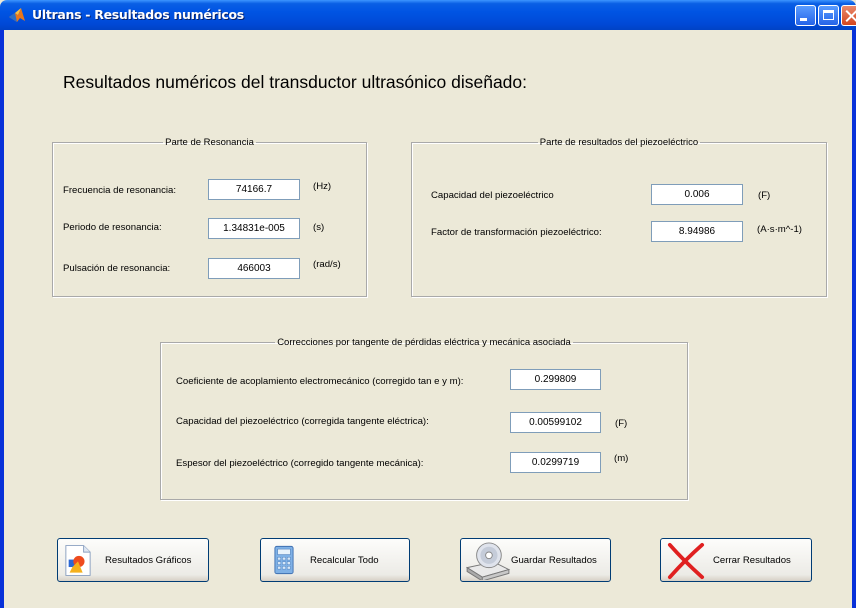 This screenshot has height=608, width=856. I want to click on corrected-thickness-unit: (m), so click(621, 458).